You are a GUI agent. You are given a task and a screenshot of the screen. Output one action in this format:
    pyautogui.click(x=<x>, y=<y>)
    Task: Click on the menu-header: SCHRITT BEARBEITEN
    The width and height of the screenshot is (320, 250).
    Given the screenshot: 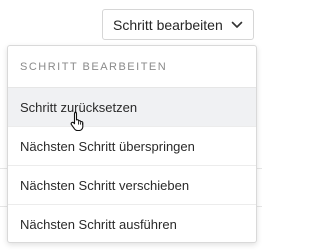 What is the action you would take?
    pyautogui.click(x=132, y=67)
    